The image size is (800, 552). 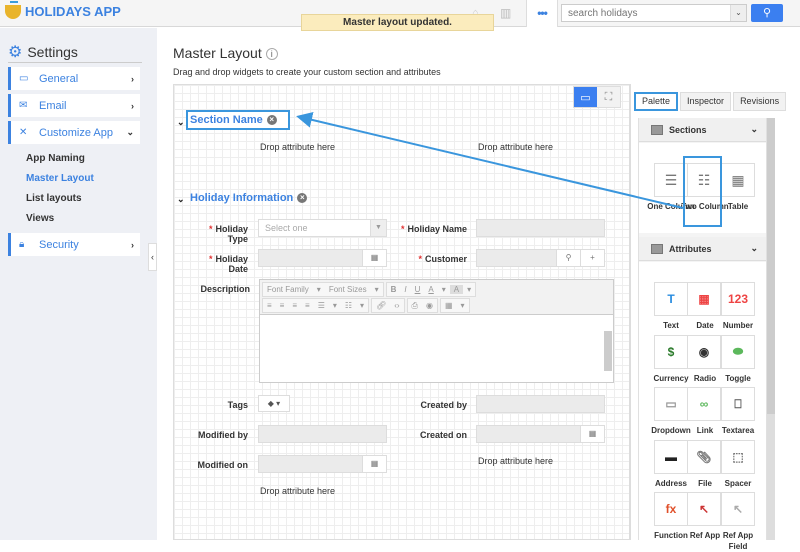 What do you see at coordinates (760, 101) in the screenshot?
I see `tab-revisions: Revisions` at bounding box center [760, 101].